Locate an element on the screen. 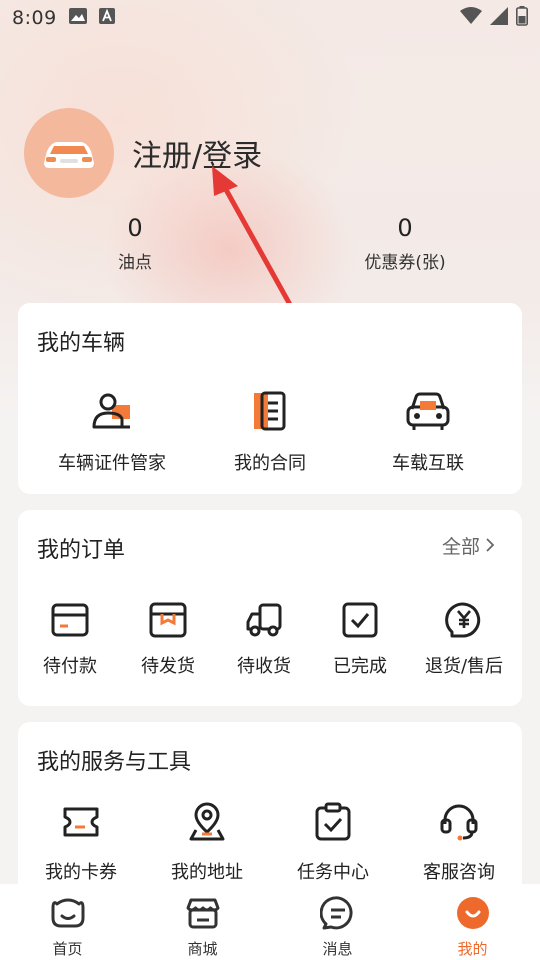  item-label: 车载互联 is located at coordinates (428, 463).